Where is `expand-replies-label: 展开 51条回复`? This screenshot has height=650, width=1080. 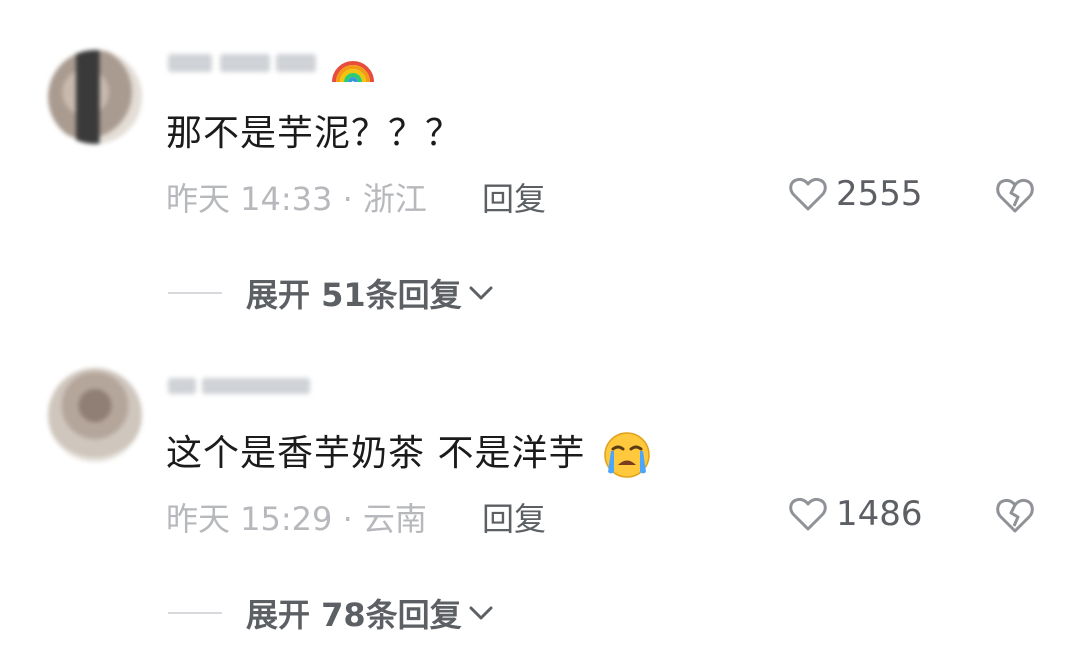 expand-replies-label: 展开 51条回复 is located at coordinates (354, 295).